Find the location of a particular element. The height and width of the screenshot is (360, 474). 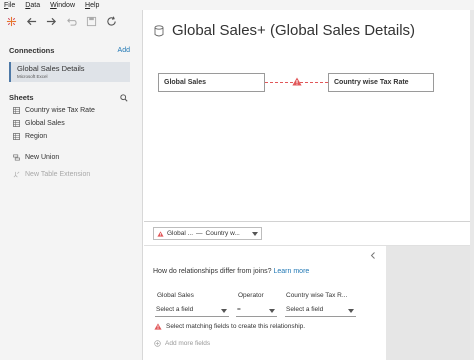

sheet-item-label: Region is located at coordinates (36, 136).